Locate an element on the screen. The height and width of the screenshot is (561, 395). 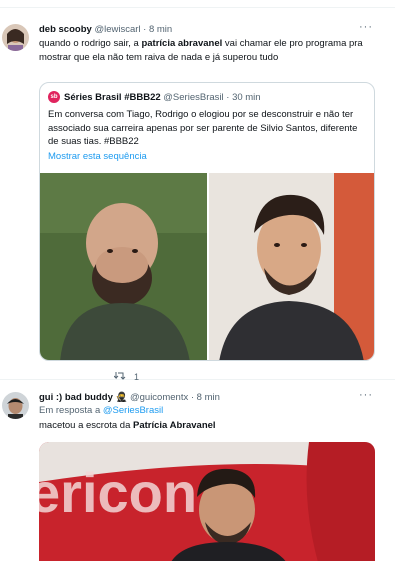
reply-context: Em resposta a @SeriesBrasil is located at coordinates (101, 410).